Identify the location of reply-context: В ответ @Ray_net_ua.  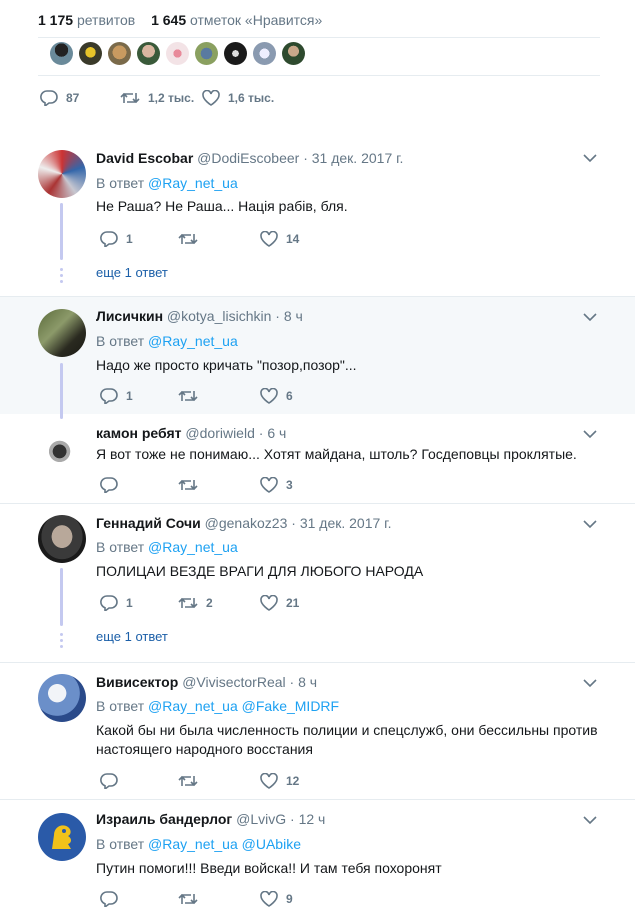
(167, 183).